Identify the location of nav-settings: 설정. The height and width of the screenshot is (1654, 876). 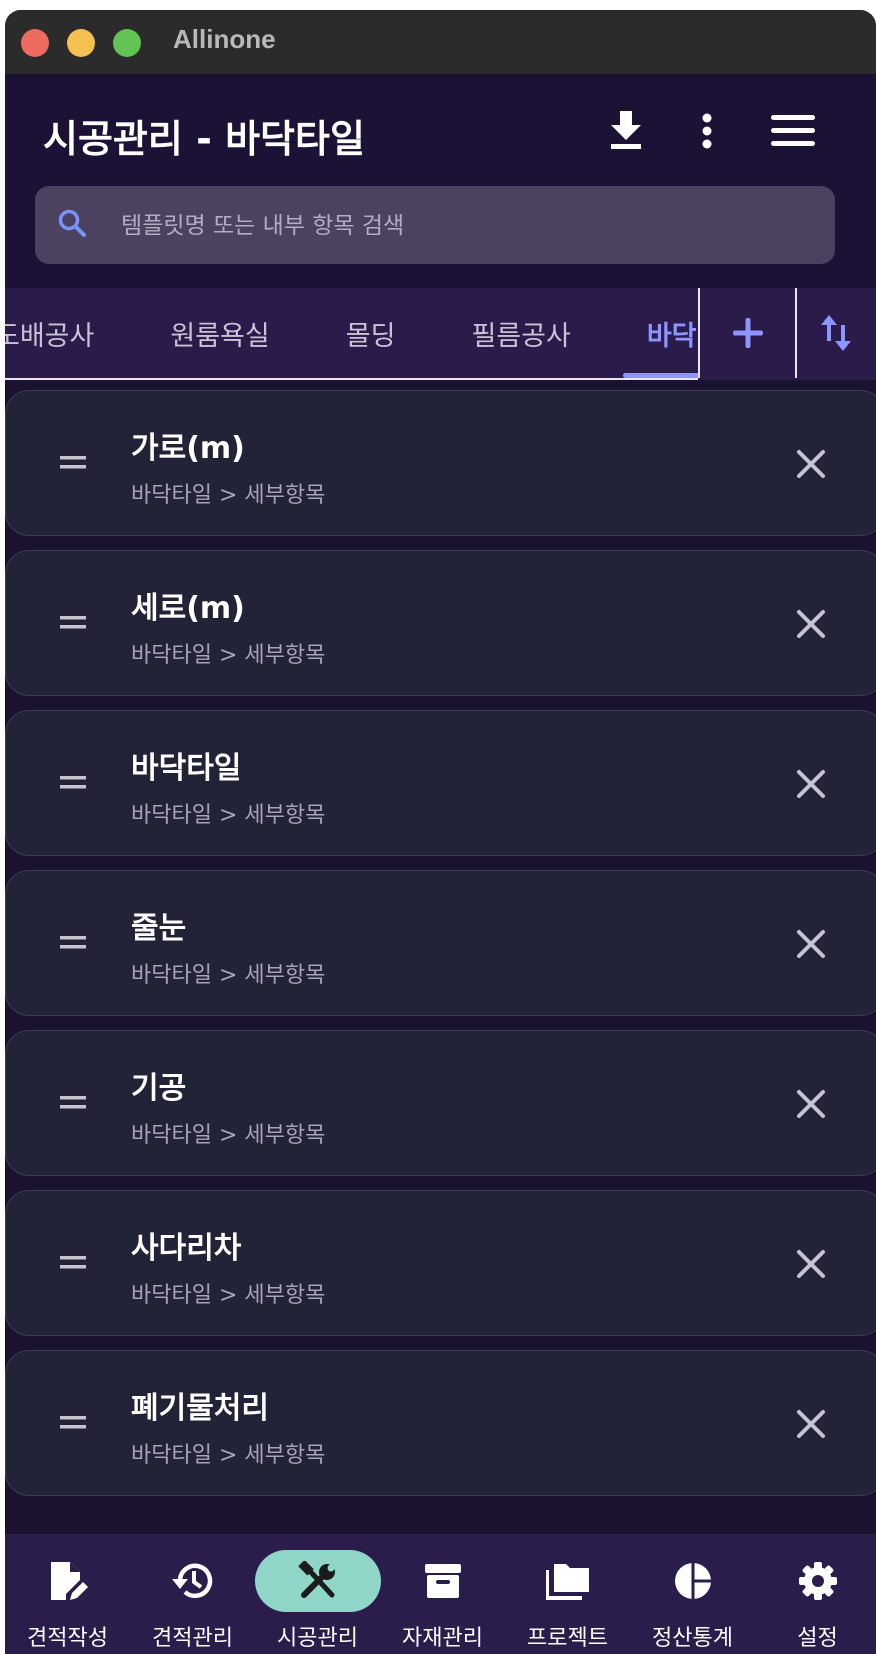
(815, 1594).